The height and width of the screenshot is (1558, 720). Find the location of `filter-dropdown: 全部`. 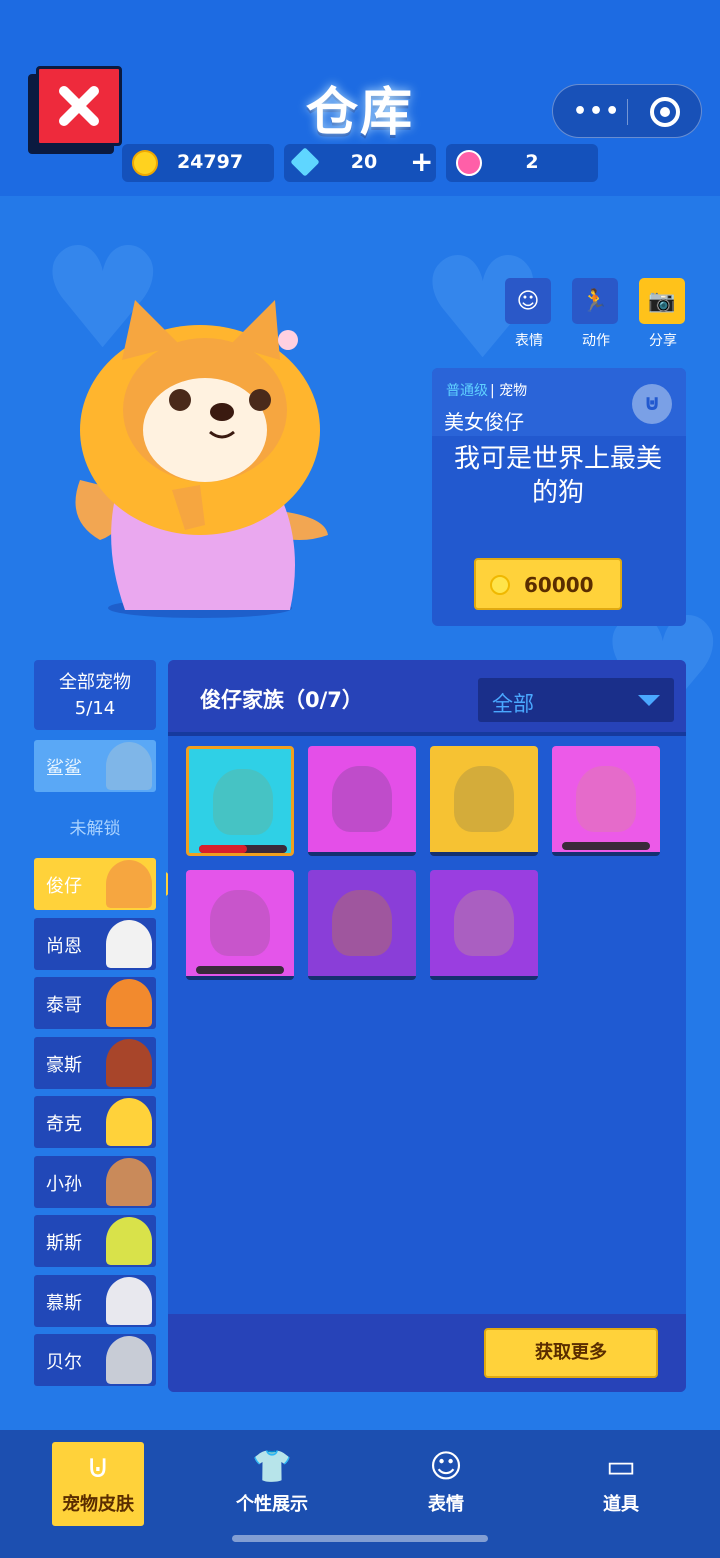

filter-dropdown: 全部 is located at coordinates (576, 700).